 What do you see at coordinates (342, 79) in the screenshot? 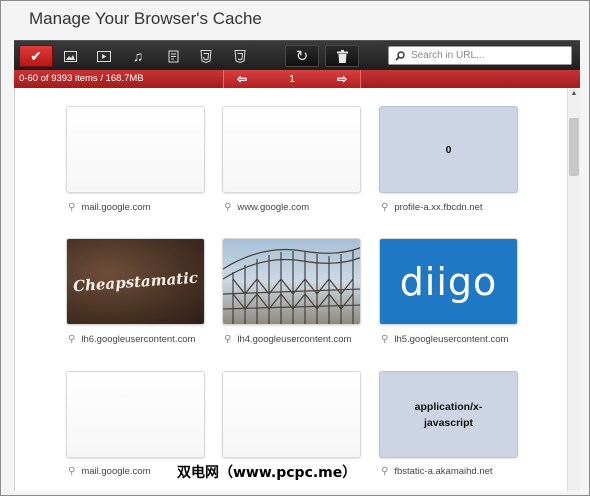
I see `next-page-icon: ⇨` at bounding box center [342, 79].